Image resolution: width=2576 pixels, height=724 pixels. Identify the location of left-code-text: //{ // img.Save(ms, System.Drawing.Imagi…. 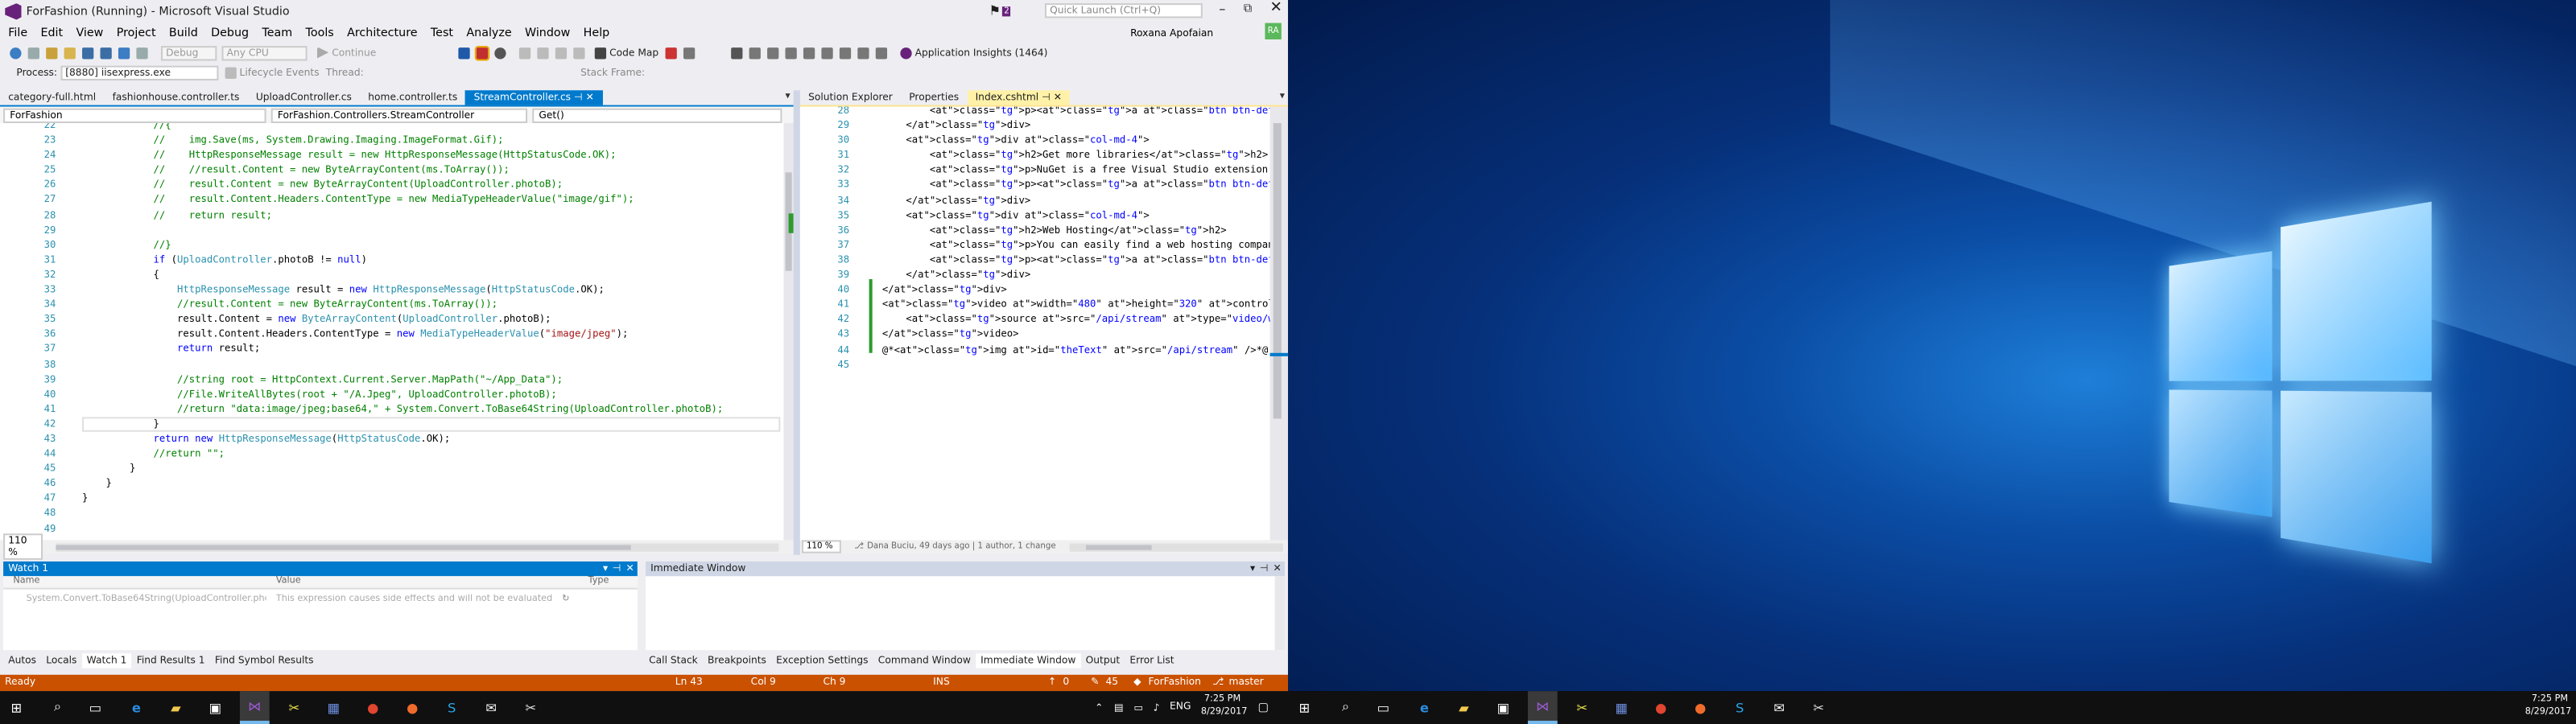
(402, 330).